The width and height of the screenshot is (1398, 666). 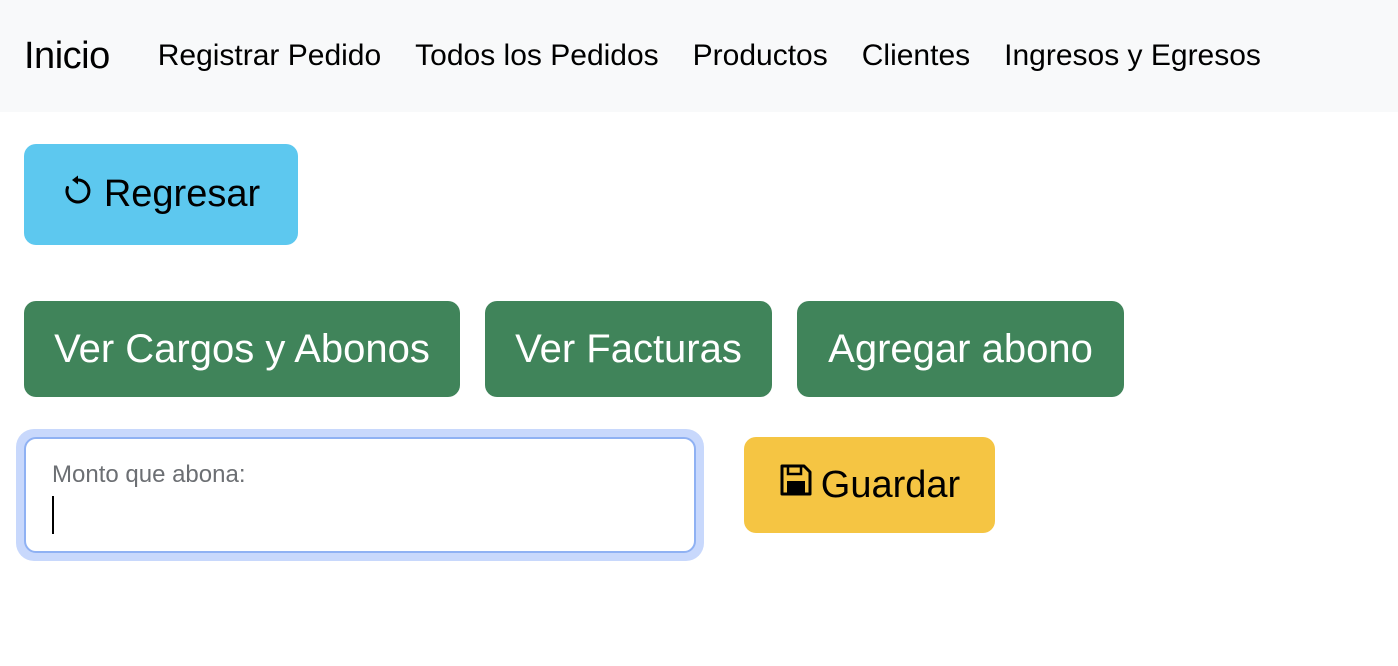 What do you see at coordinates (78, 194) in the screenshot?
I see `rotate-ccw-icon` at bounding box center [78, 194].